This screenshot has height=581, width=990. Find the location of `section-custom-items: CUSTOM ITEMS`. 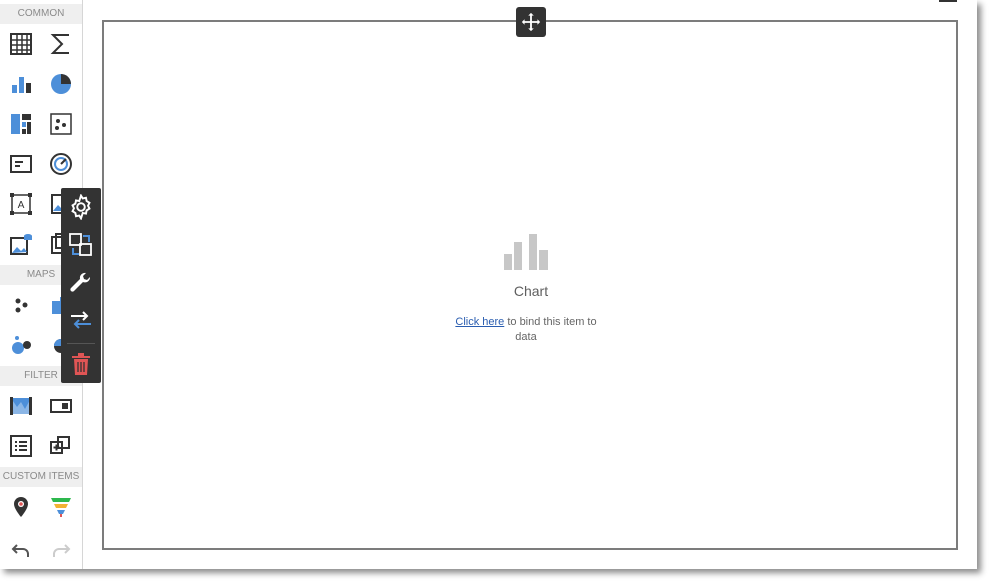

section-custom-items: CUSTOM ITEMS is located at coordinates (41, 477).